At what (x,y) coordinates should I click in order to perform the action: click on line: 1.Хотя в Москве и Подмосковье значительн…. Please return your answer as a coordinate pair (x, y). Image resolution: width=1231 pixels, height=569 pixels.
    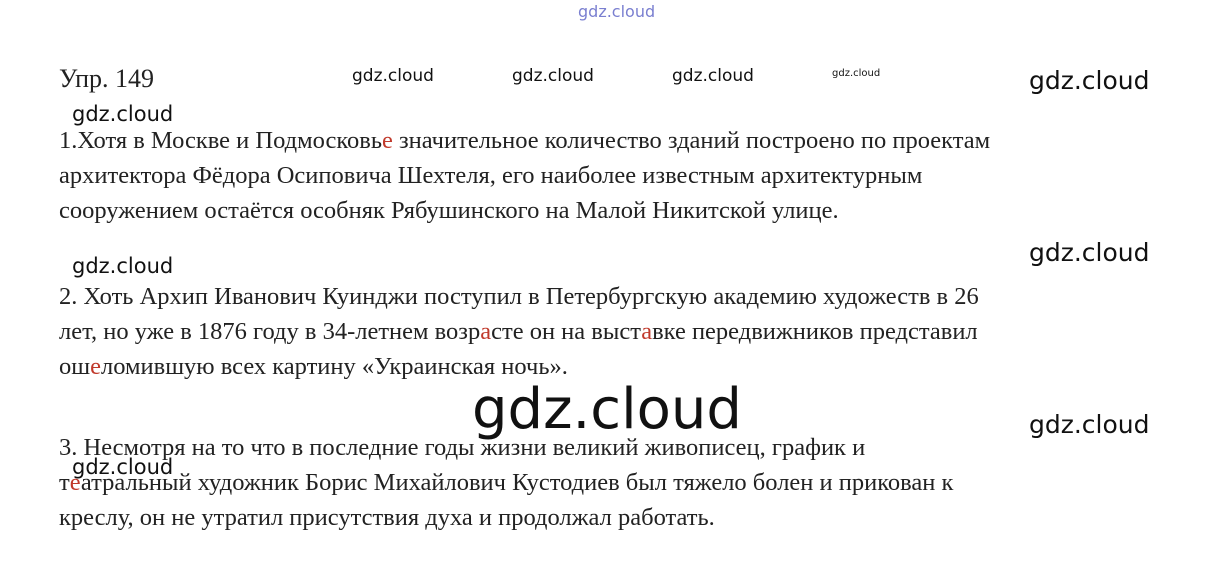
    Looking at the image, I should click on (525, 140).